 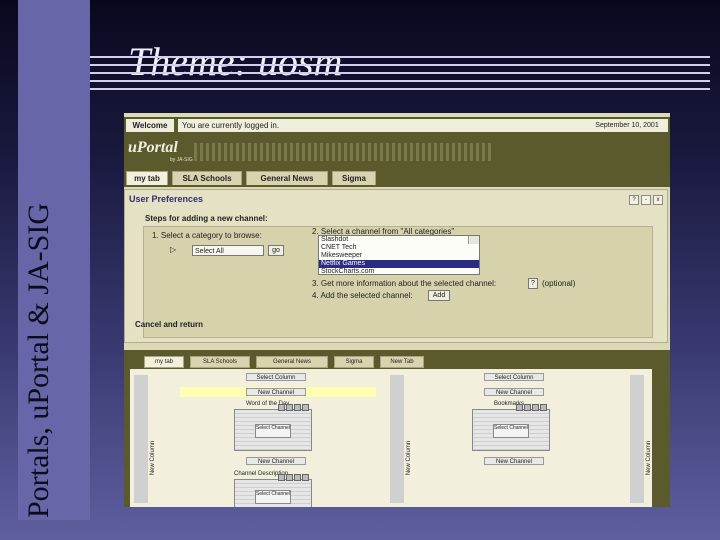 I want to click on new-column-middle: New Column, so click(x=401, y=439).